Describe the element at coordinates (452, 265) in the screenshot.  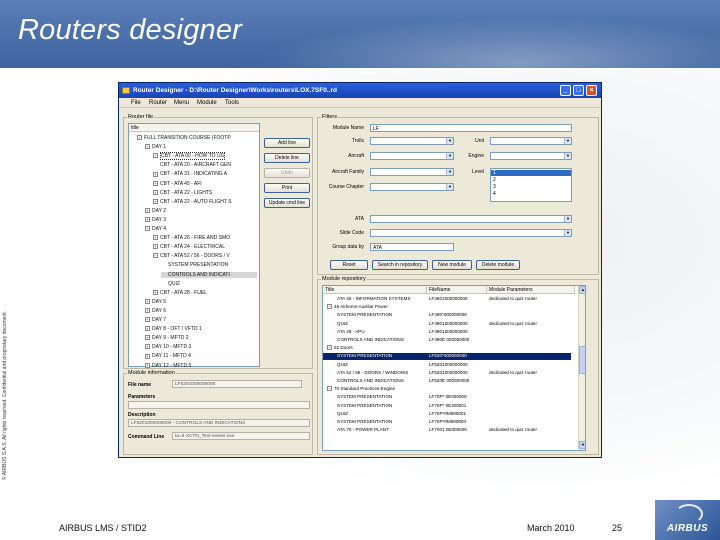
I see `new-module-button: New module` at that location.